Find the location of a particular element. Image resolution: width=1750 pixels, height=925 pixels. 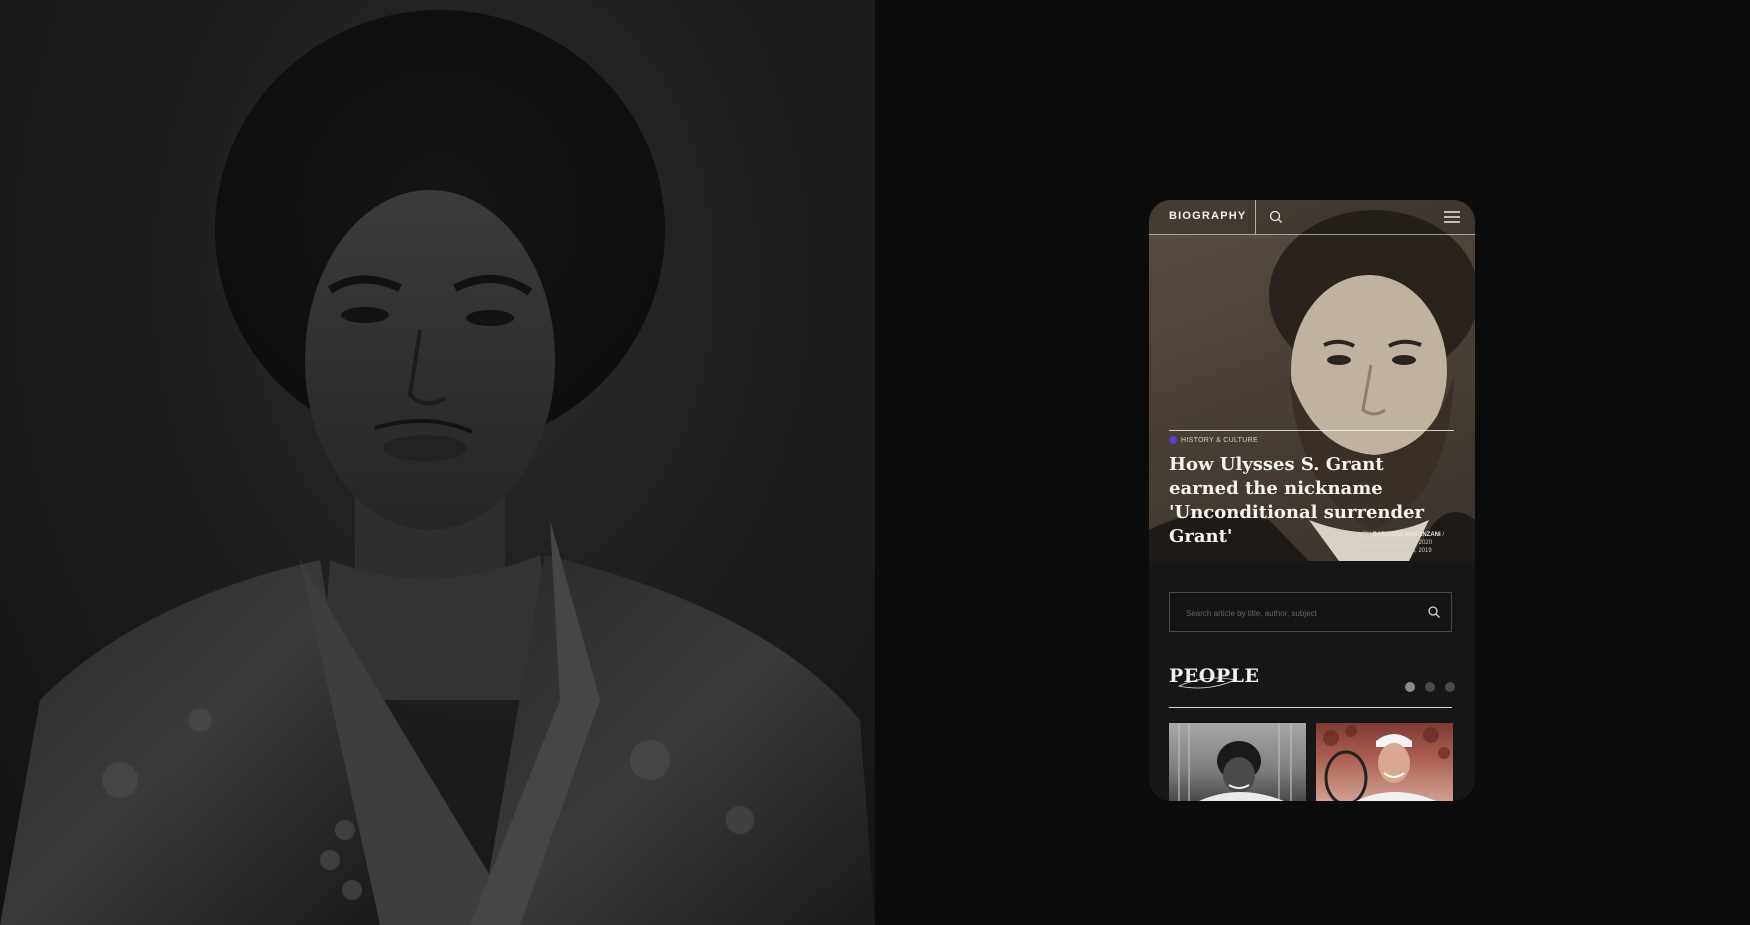

hamburger-menu-icon is located at coordinates (1452, 217).